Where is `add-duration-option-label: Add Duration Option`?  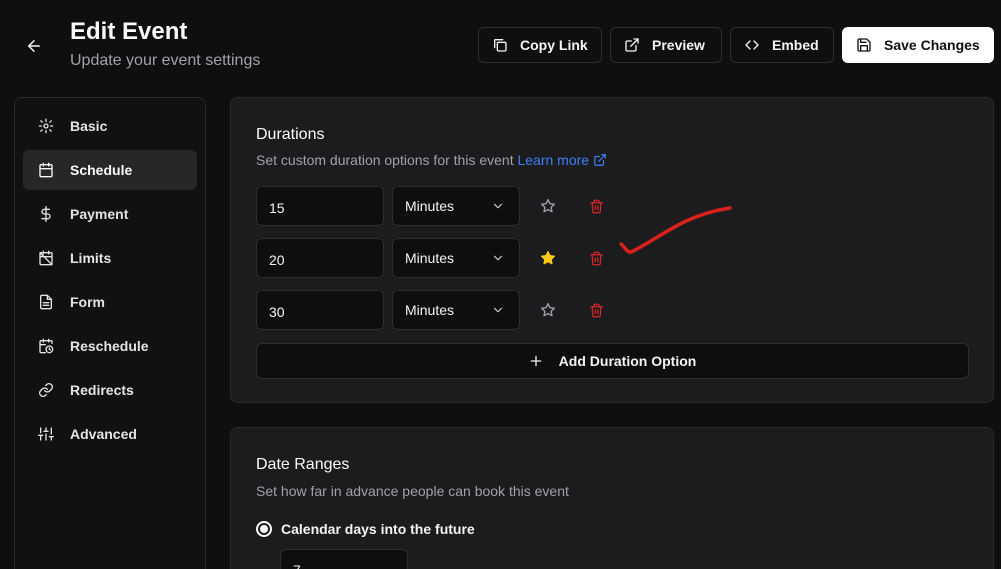
add-duration-option-label: Add Duration Option is located at coordinates (627, 361).